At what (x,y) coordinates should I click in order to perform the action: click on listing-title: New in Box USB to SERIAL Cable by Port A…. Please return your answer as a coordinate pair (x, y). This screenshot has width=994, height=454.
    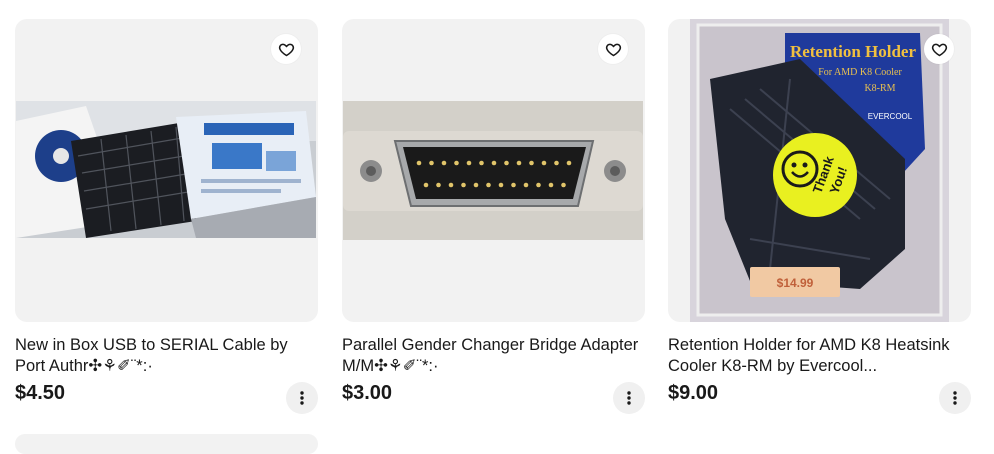
    Looking at the image, I should click on (166, 356).